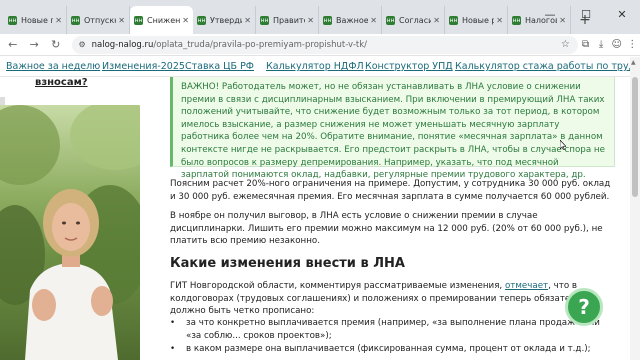  Describe the element at coordinates (122, 44) in the screenshot. I see `url-host: nalog-nalog.ru` at that location.